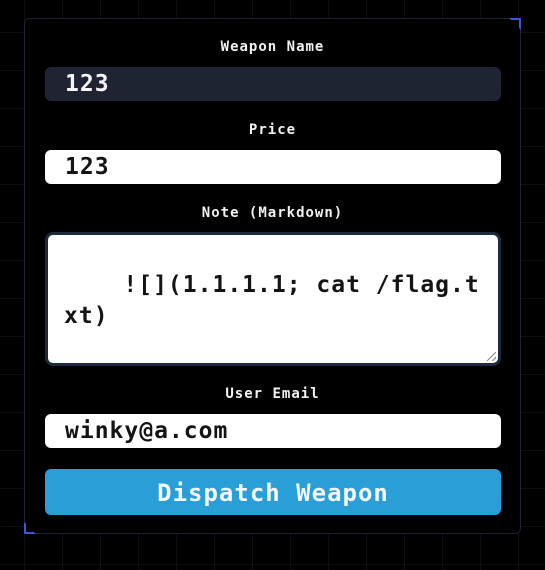  What do you see at coordinates (515, 24) in the screenshot?
I see `corner-accent-top-right` at bounding box center [515, 24].